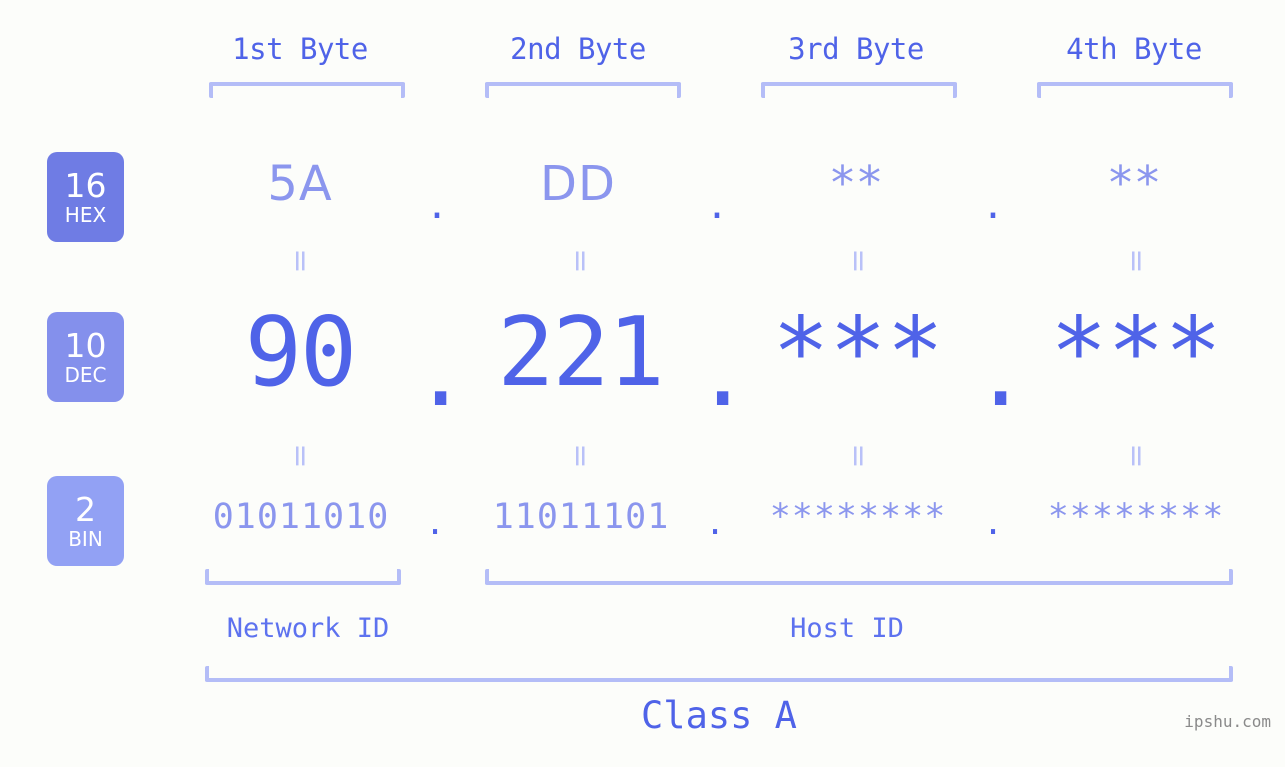 This screenshot has width=1285, height=767. I want to click on host-id-label: Host ID, so click(847, 628).